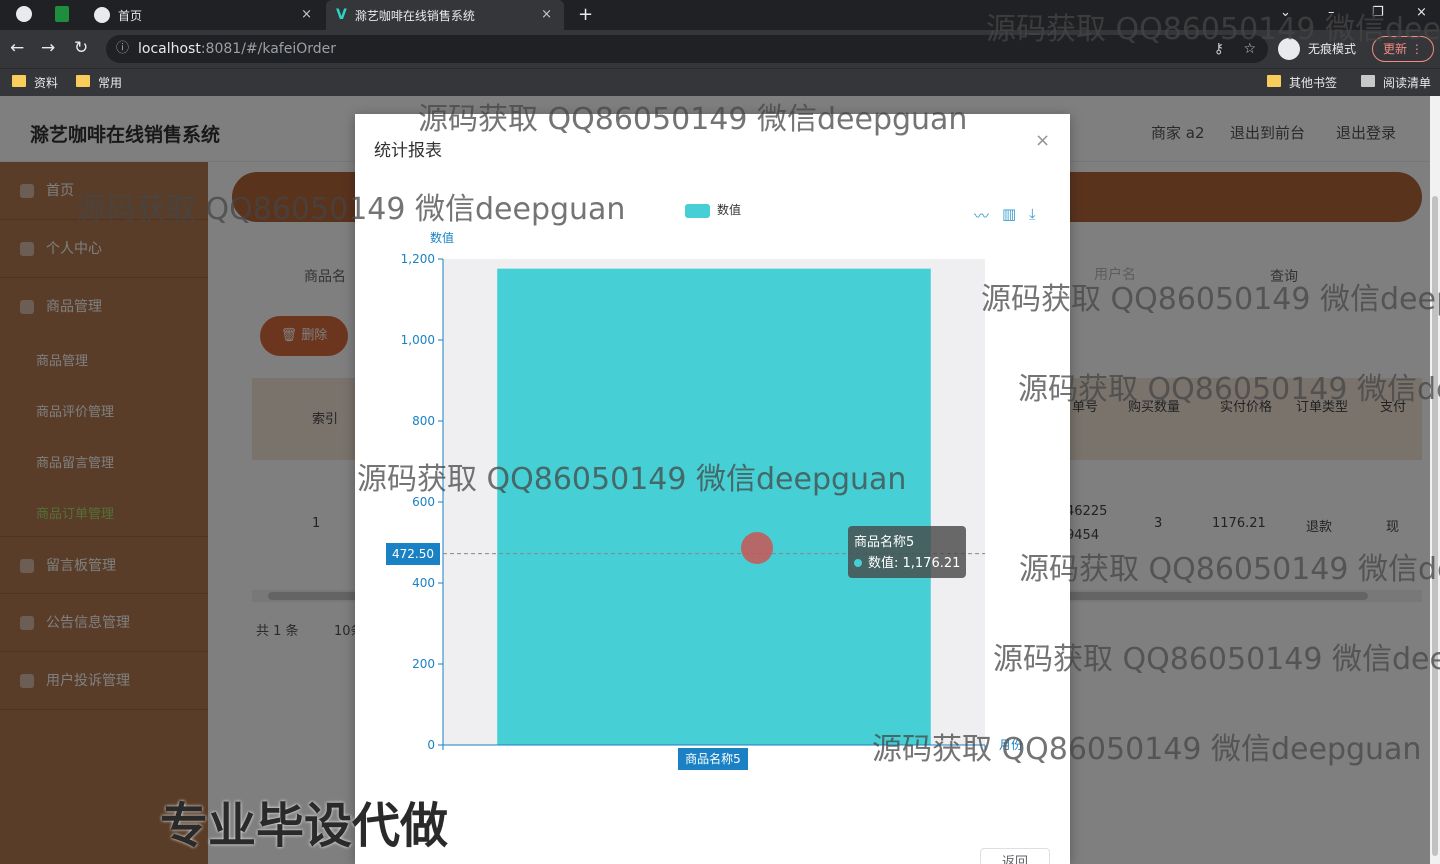 The width and height of the screenshot is (1440, 864). Describe the element at coordinates (423, 664) in the screenshot. I see `y-tick-label: 200` at that location.